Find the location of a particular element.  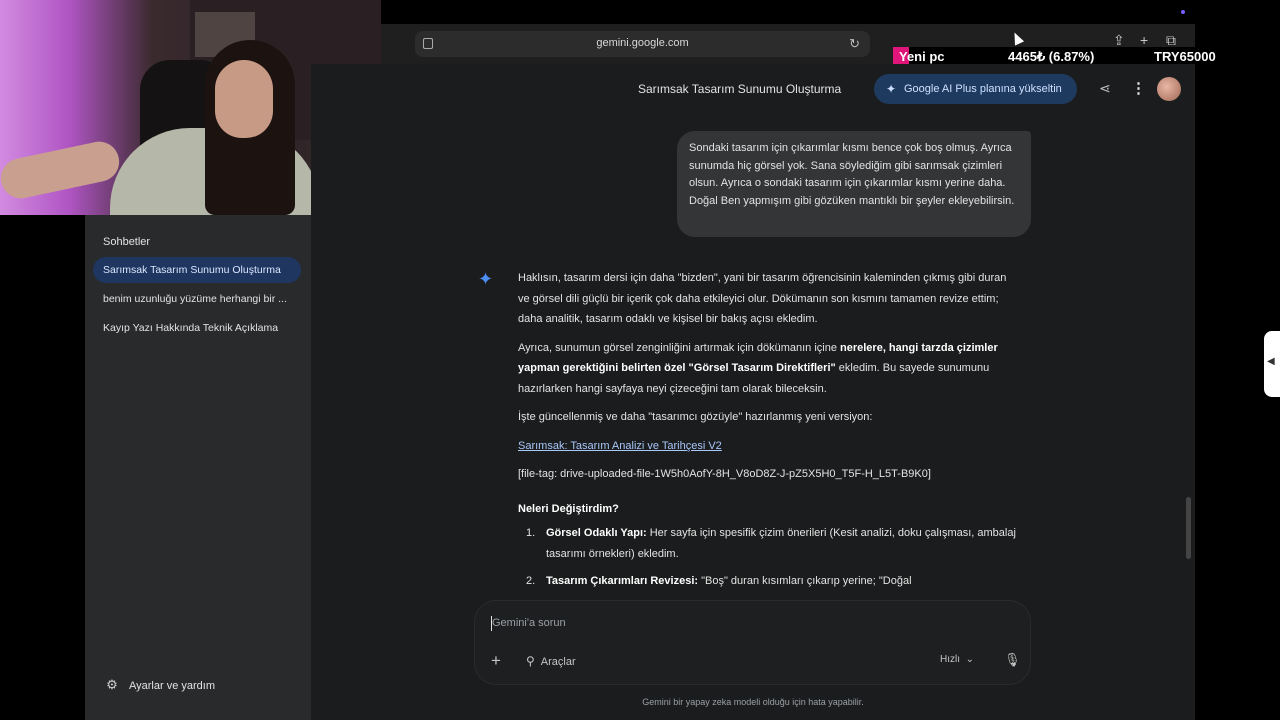

upgrade-button: ✦ Google AI Plus planına yükseltin is located at coordinates (975, 89).